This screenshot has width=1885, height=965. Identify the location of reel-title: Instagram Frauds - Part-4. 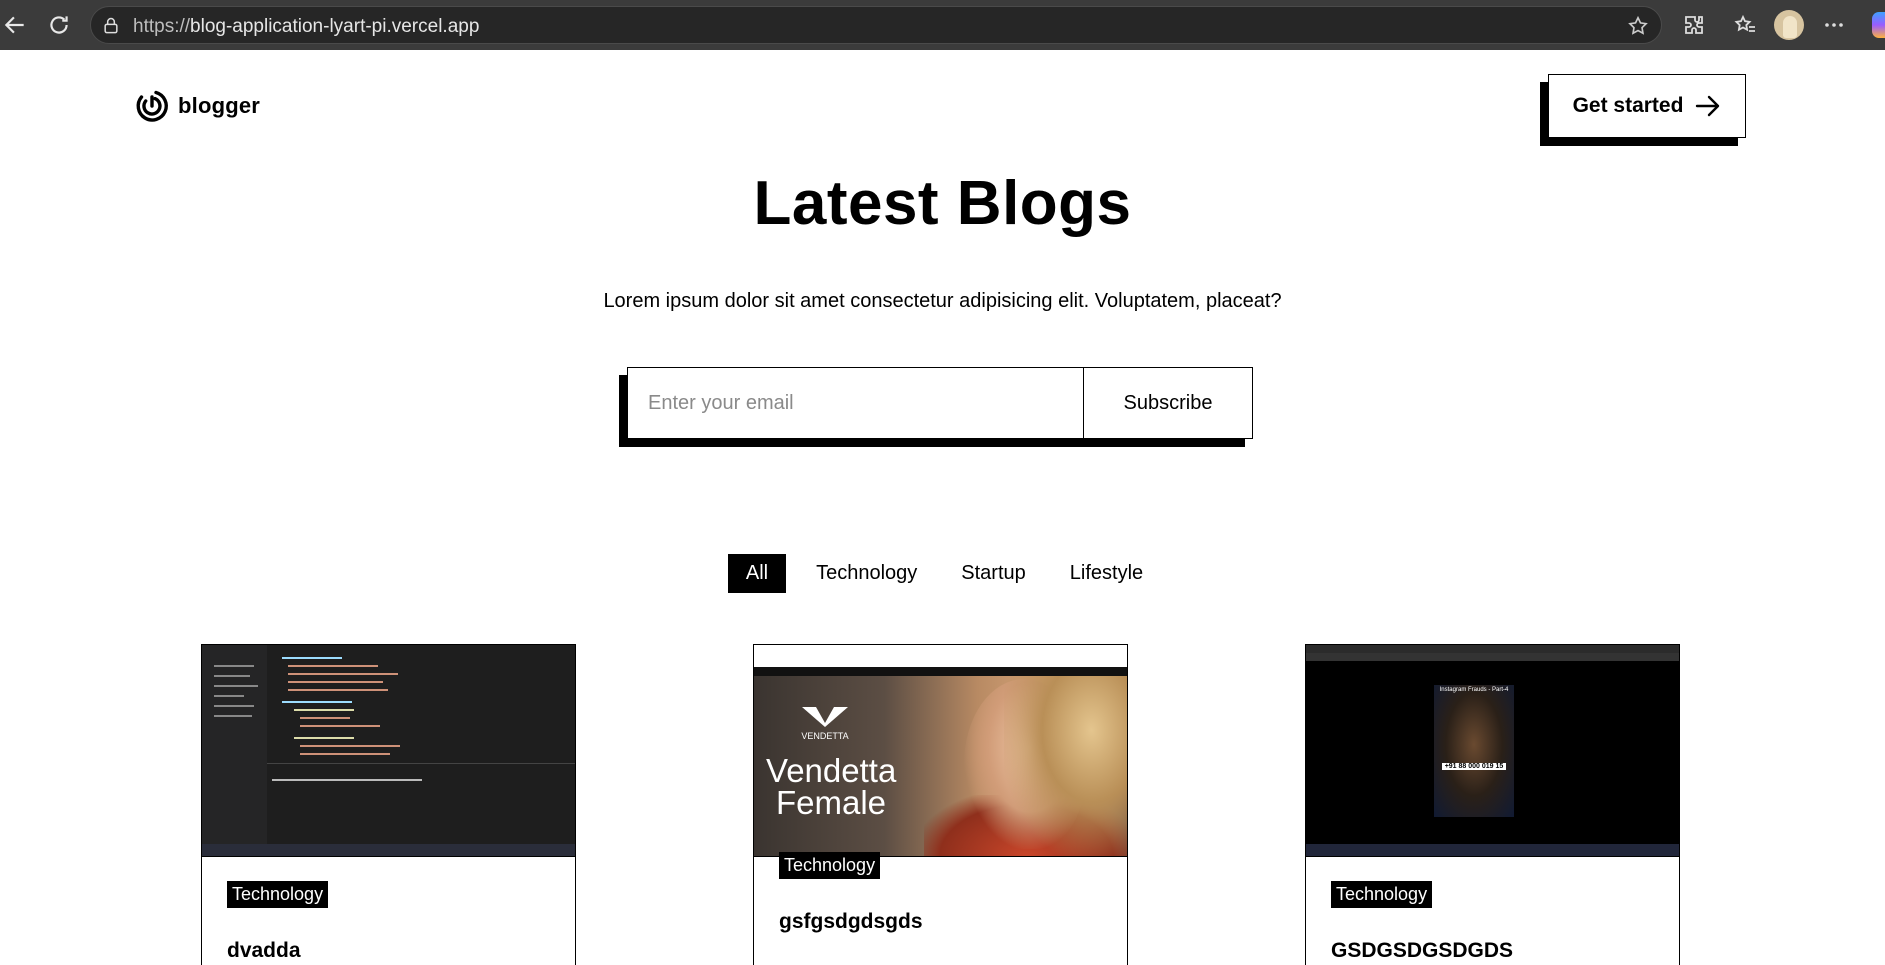
(1474, 690).